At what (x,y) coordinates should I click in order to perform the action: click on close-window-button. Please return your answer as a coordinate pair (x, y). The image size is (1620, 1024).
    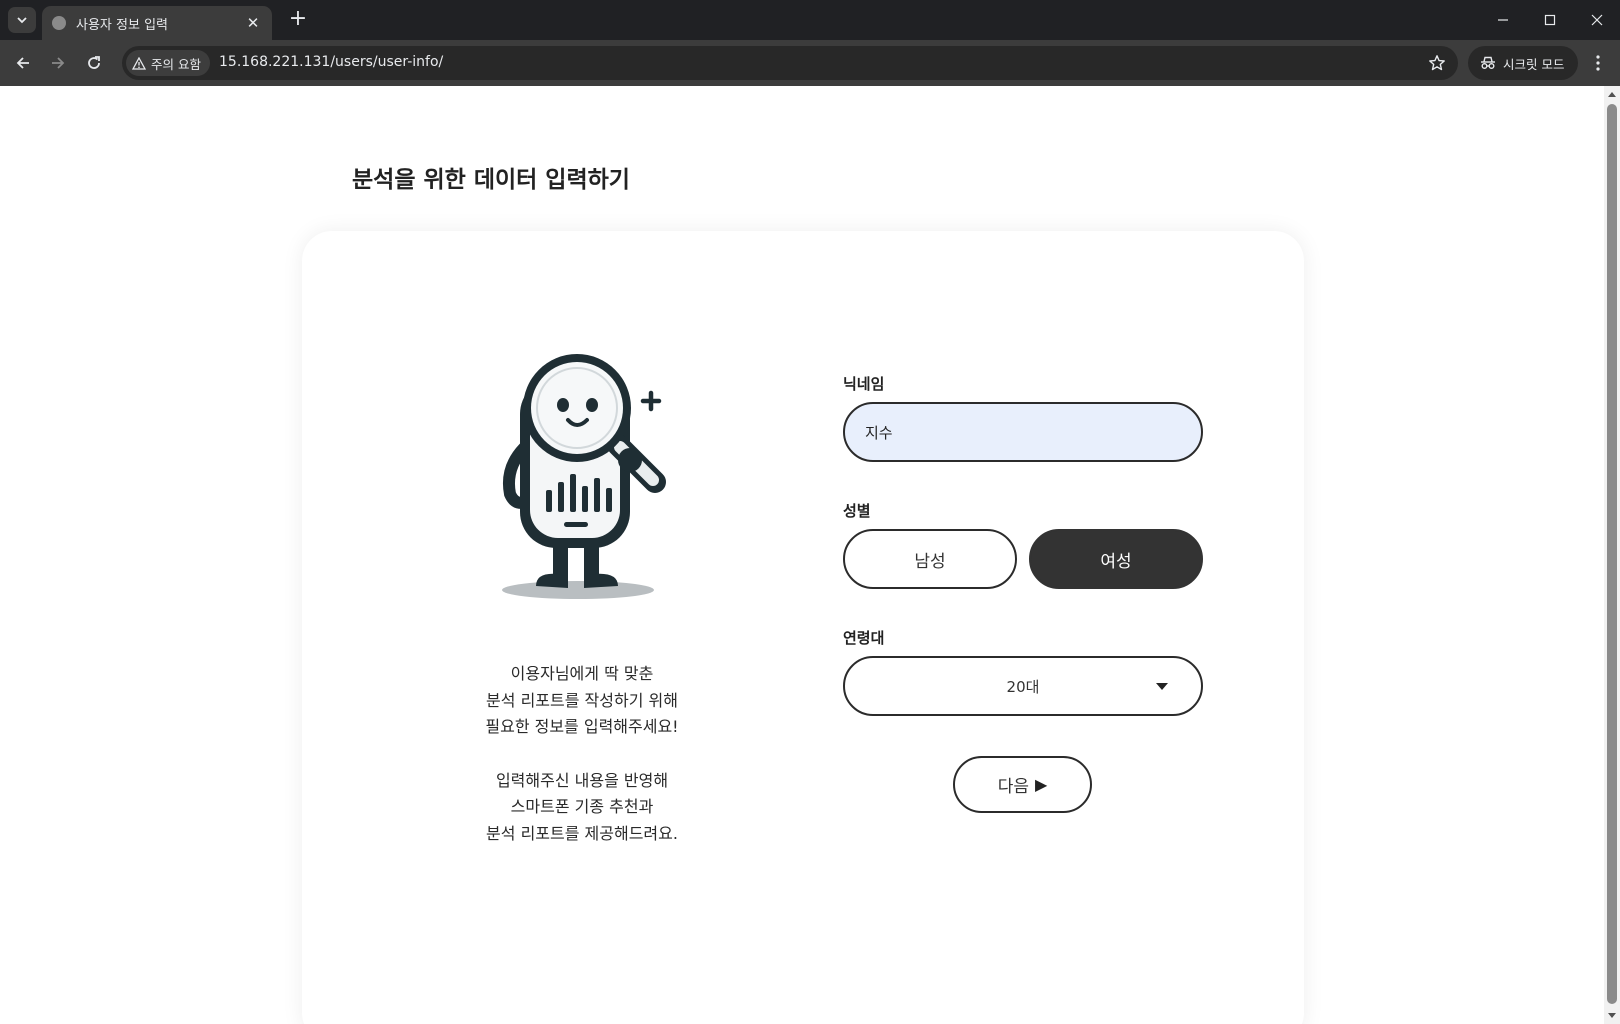
    Looking at the image, I should click on (1597, 20).